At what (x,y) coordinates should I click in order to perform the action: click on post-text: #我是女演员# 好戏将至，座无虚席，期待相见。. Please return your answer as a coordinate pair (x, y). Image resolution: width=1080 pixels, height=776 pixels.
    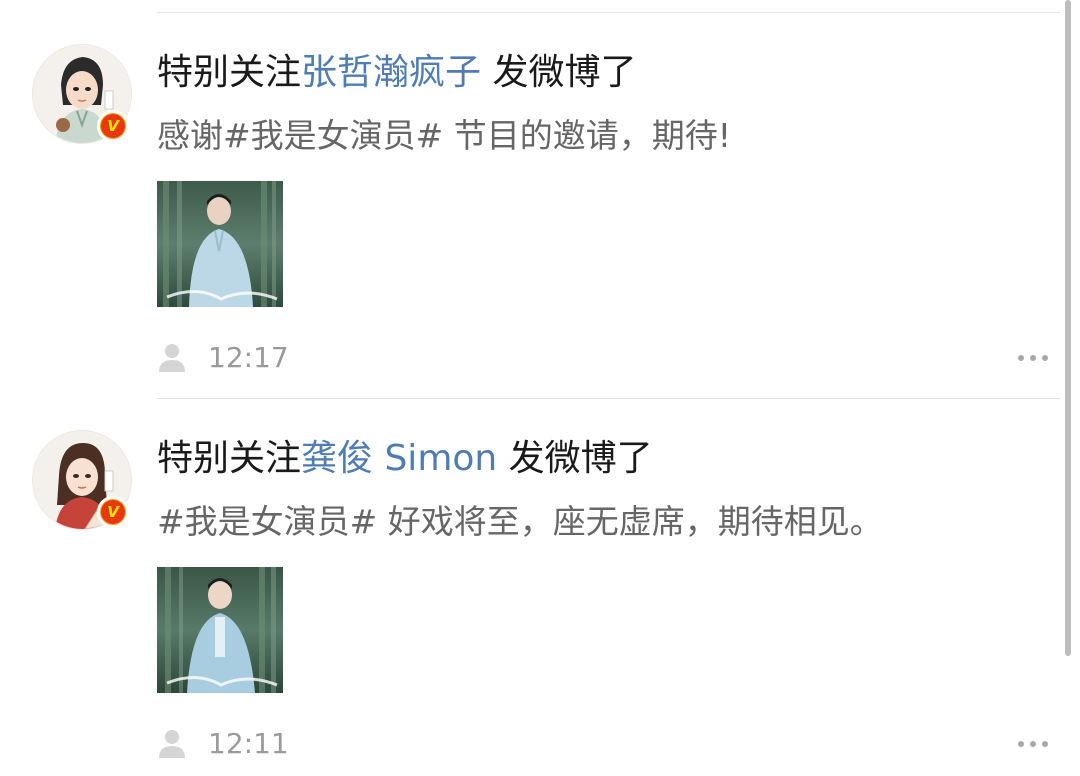
    Looking at the image, I should click on (520, 522).